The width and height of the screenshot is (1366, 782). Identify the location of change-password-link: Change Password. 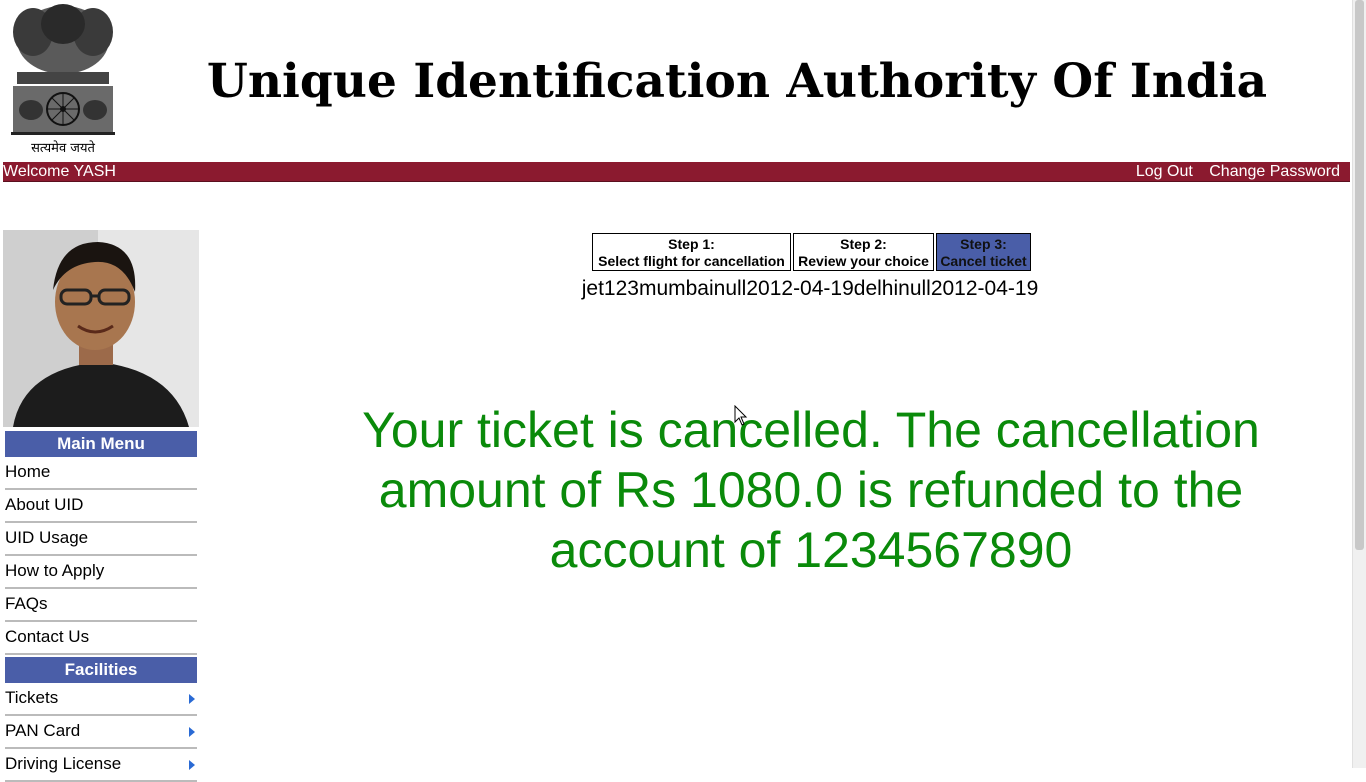
(1274, 171).